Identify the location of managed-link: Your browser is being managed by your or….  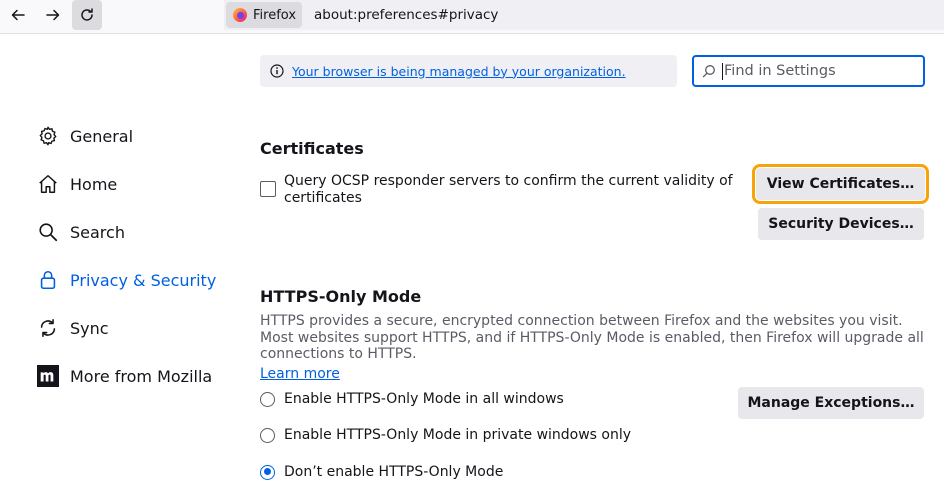
(459, 71).